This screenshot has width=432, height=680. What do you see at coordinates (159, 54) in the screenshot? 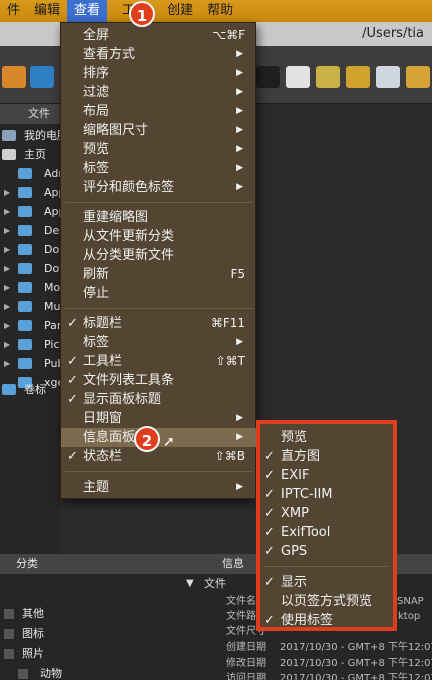
I see `menu-item-view-mode: 查看方式 ▶` at bounding box center [159, 54].